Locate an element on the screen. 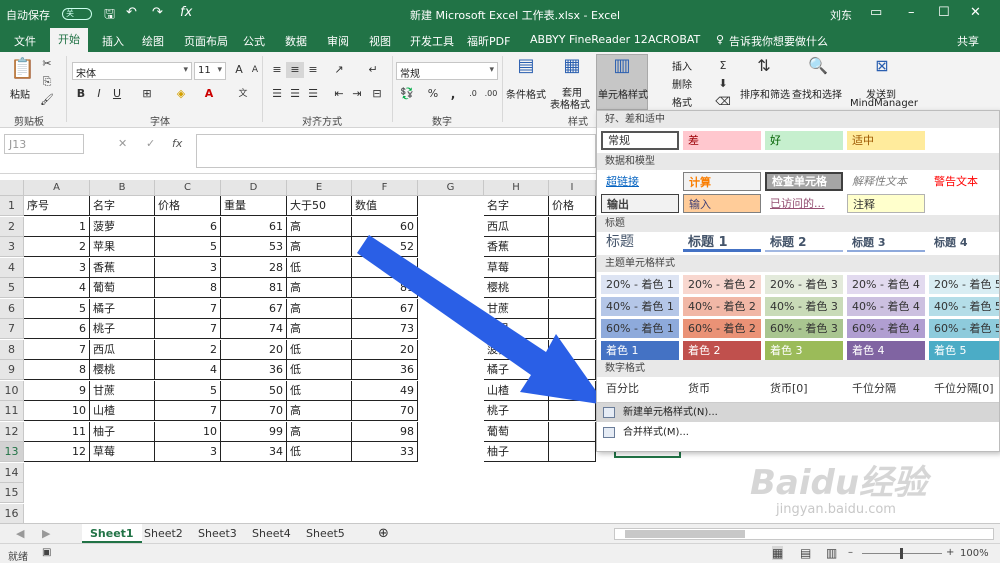  table-cell: 2 is located at coordinates (188, 349).